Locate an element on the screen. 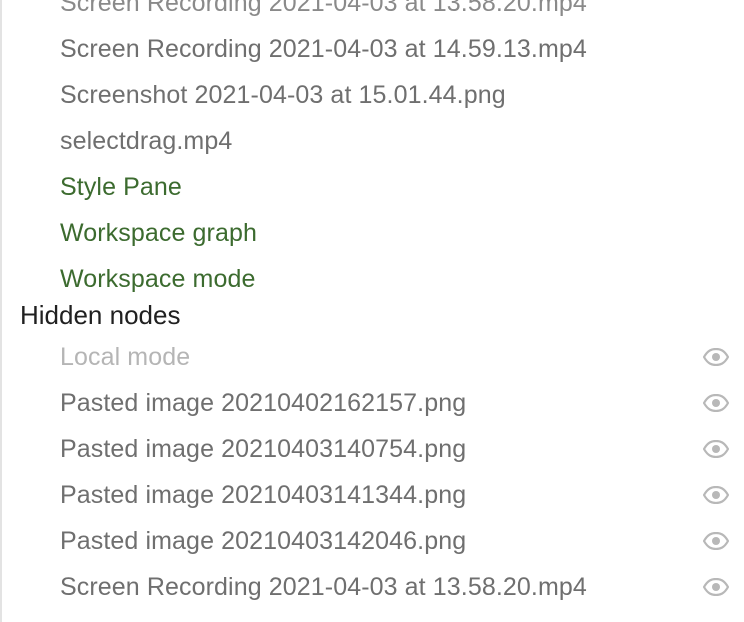 The width and height of the screenshot is (744, 622). list-item-label: Pasted image 20210402162157.png is located at coordinates (263, 403).